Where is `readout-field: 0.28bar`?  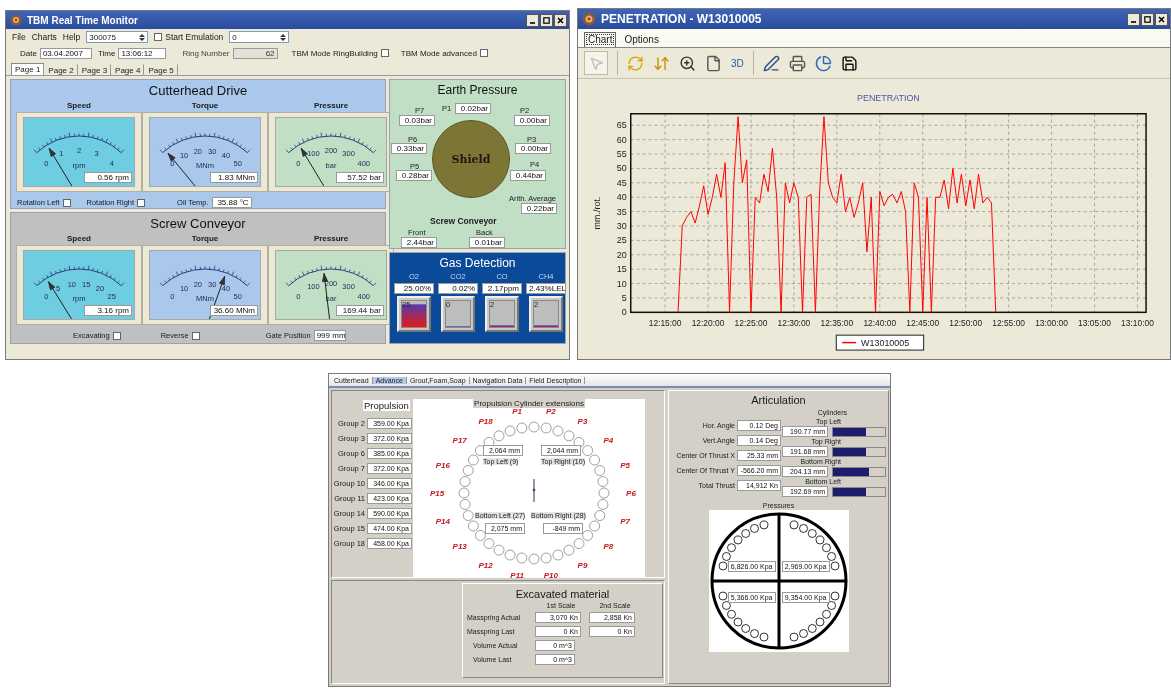
readout-field: 0.28bar is located at coordinates (414, 175).